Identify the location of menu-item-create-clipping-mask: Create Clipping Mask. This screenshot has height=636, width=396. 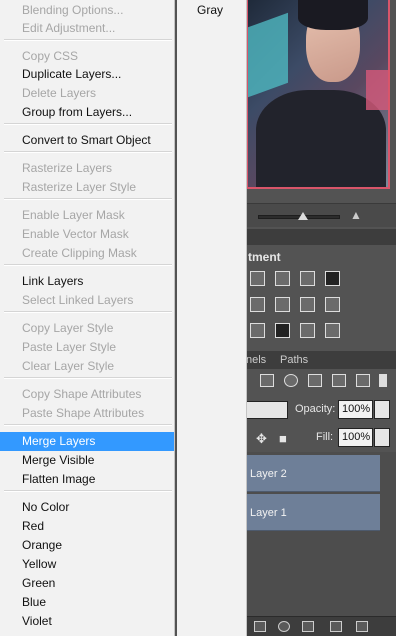
(79, 253).